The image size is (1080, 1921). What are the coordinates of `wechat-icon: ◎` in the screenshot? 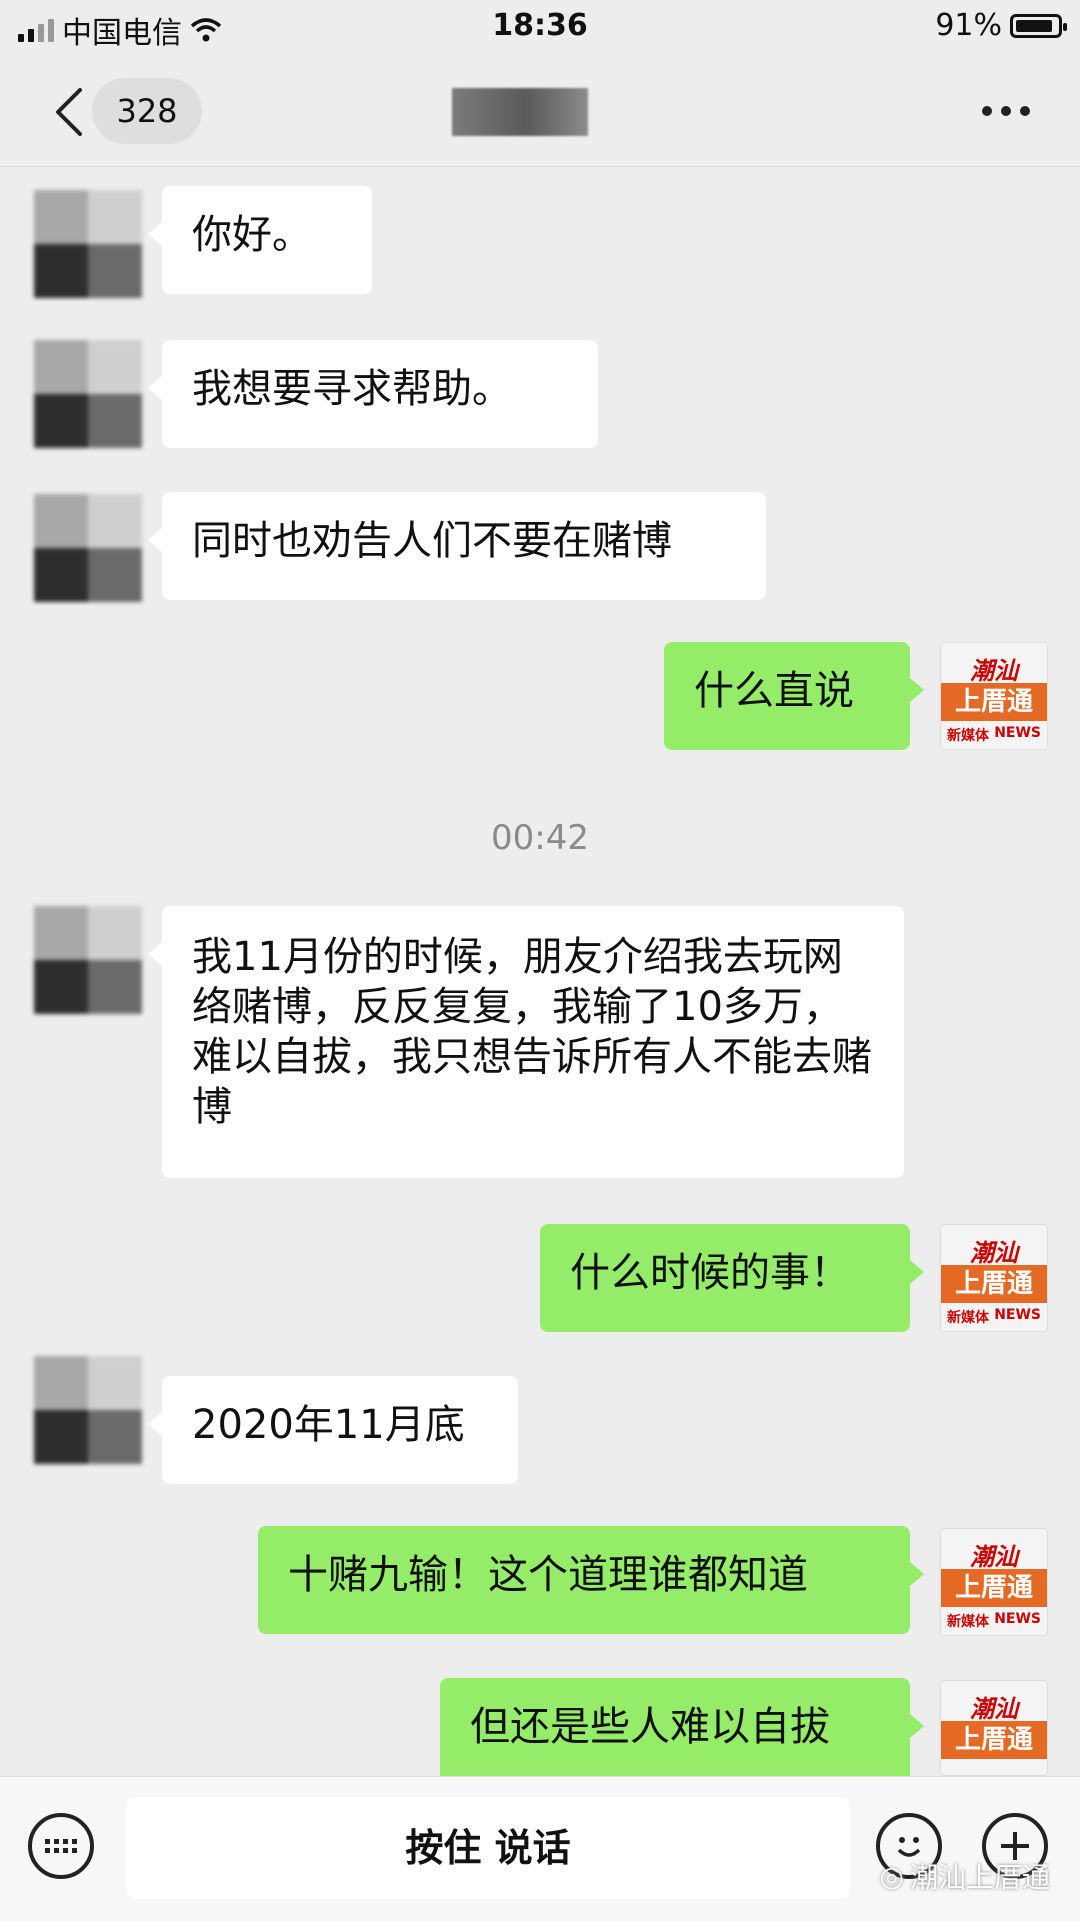 It's located at (891, 1876).